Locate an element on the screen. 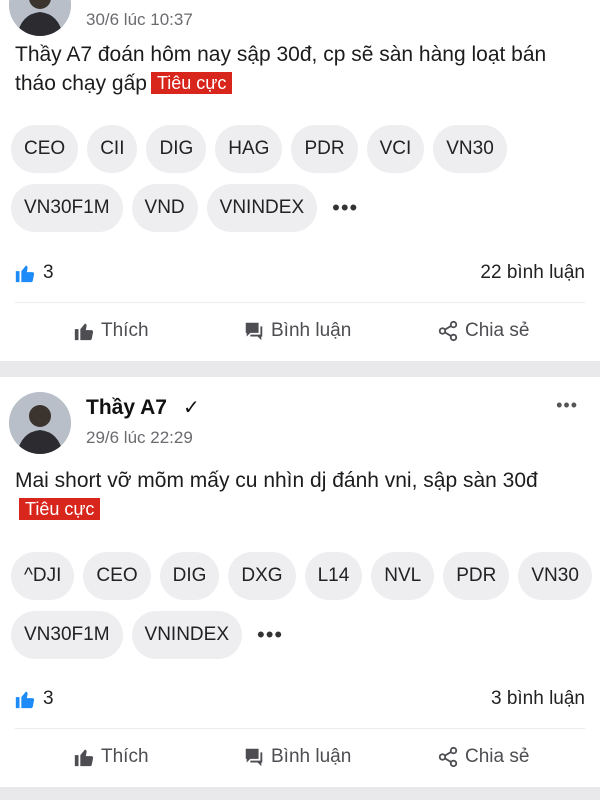 The height and width of the screenshot is (800, 600). tag-row: ^DJI CEO DIG DXG L14 NVL PDR VN30 is located at coordinates (301, 576).